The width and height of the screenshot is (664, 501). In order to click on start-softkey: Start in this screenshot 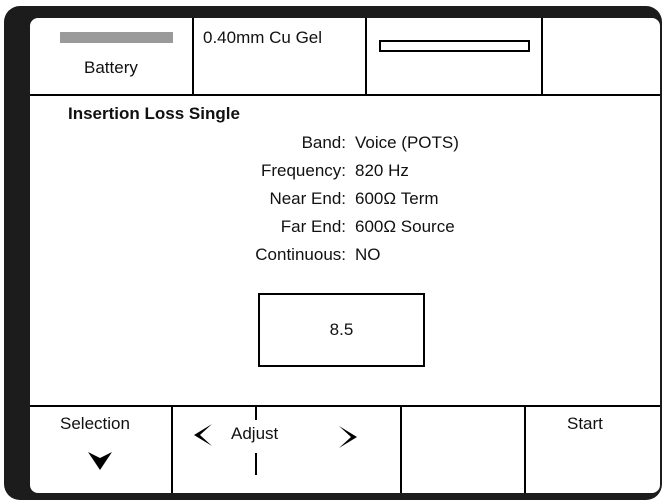, I will do `click(593, 449)`.